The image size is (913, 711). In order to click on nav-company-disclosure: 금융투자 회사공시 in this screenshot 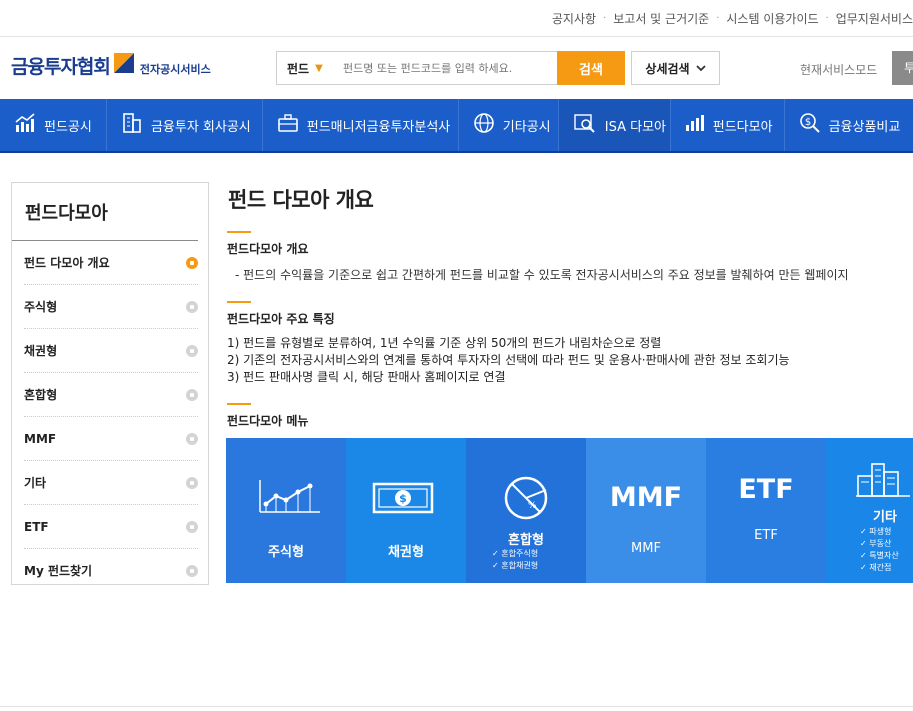, I will do `click(185, 125)`.